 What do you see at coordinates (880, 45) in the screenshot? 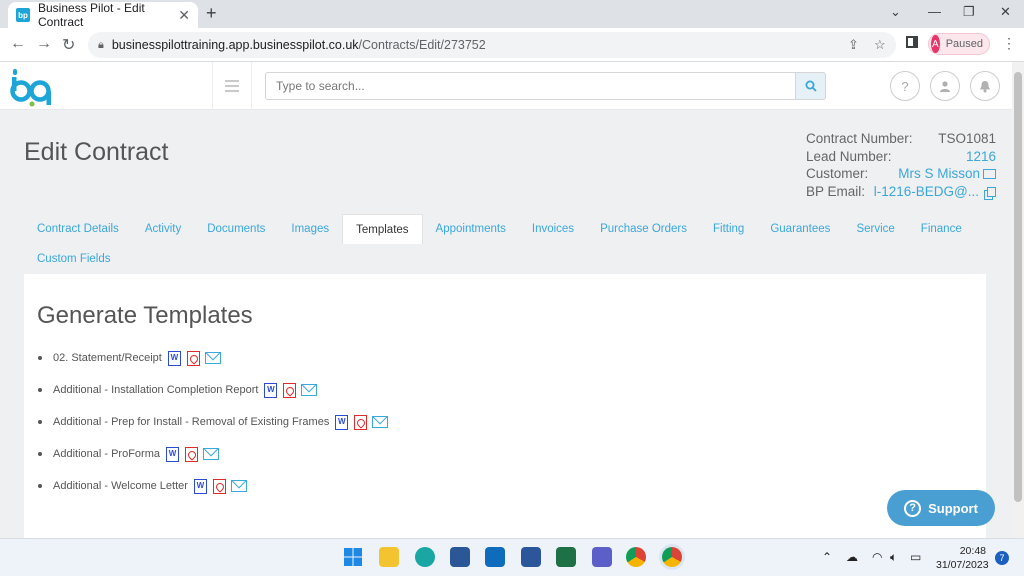
I see `bookmark-star-icon: ☆` at bounding box center [880, 45].